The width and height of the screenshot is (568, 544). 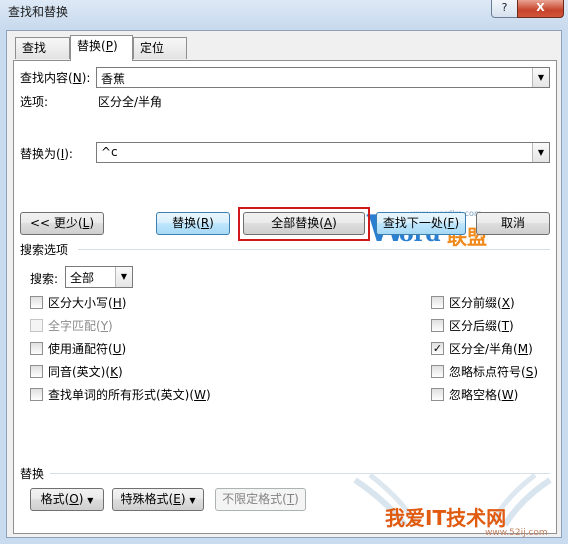 What do you see at coordinates (193, 223) in the screenshot?
I see `replace-button: 替换(R)` at bounding box center [193, 223].